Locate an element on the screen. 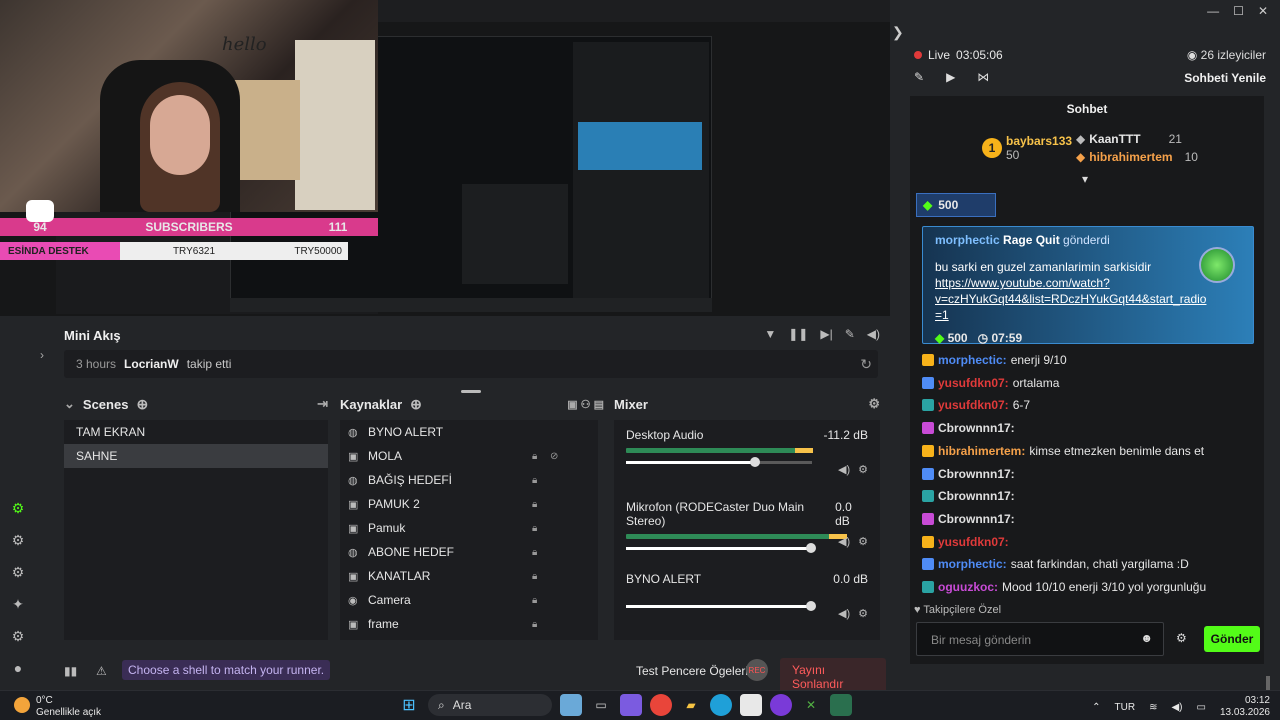 The height and width of the screenshot is (720, 1280). filter-icon: ▼ is located at coordinates (770, 334).